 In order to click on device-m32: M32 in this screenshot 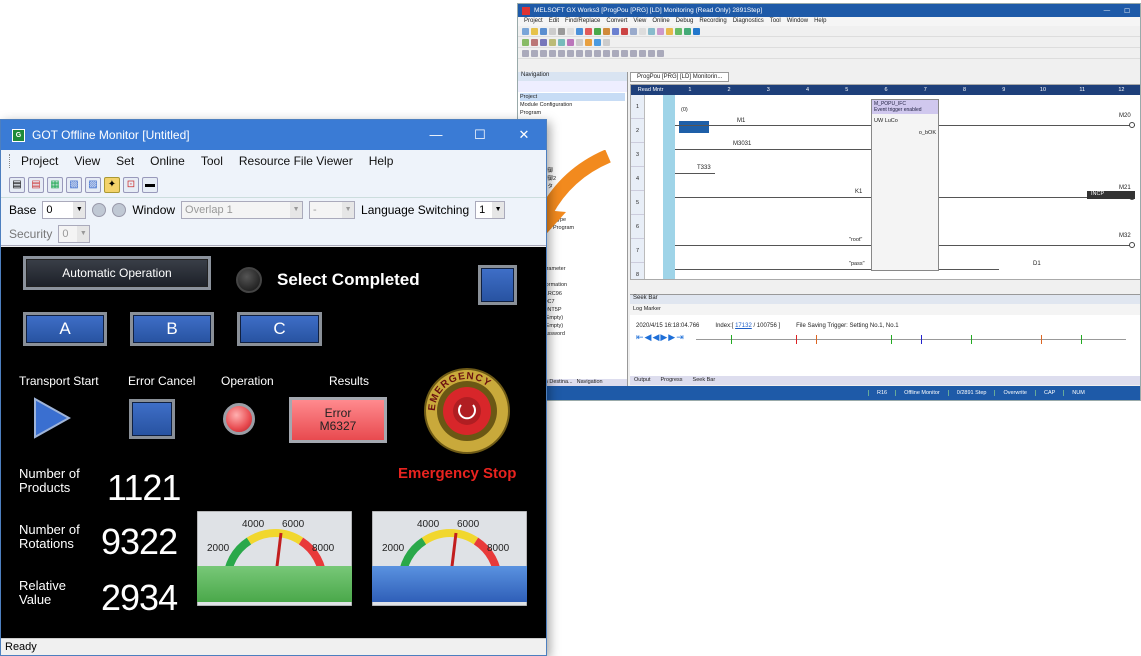, I will do `click(1125, 236)`.